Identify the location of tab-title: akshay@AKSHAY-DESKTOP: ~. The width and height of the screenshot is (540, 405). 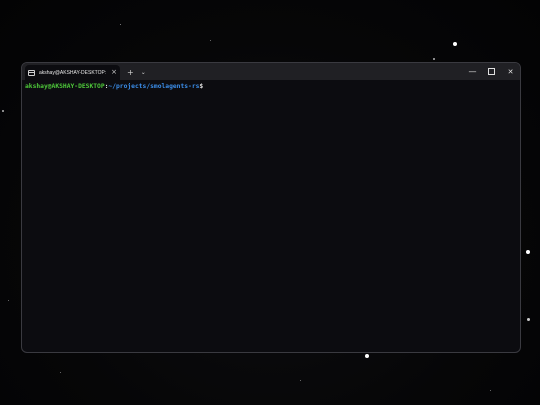
(73, 72).